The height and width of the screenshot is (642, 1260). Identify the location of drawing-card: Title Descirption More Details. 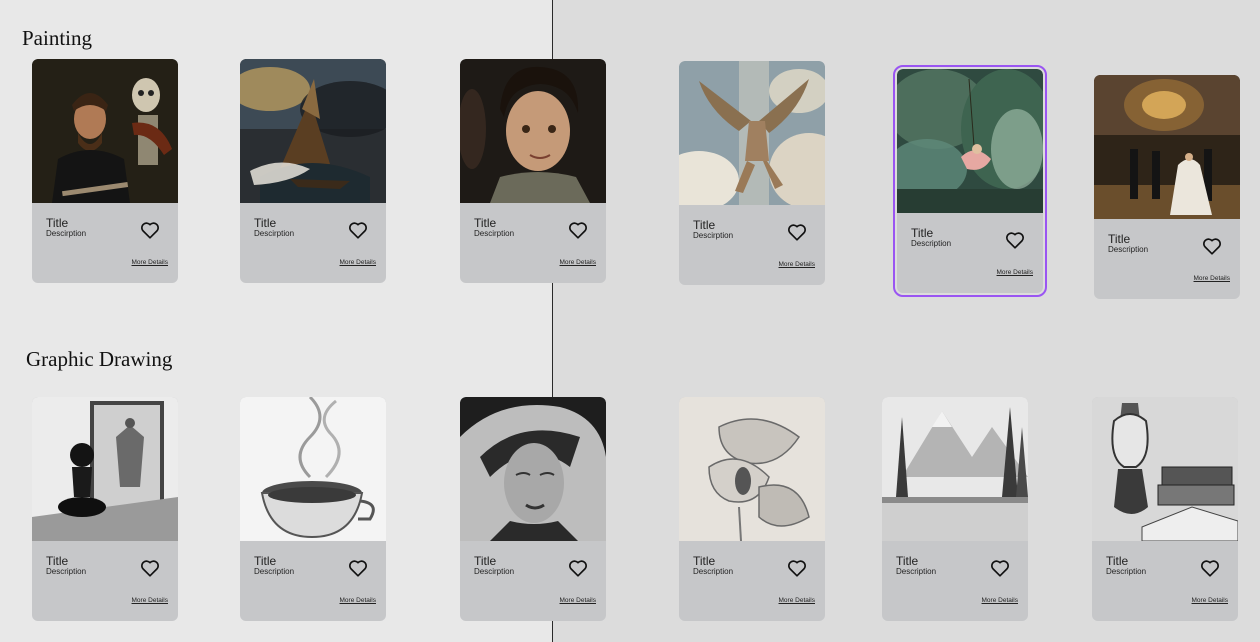
(533, 509).